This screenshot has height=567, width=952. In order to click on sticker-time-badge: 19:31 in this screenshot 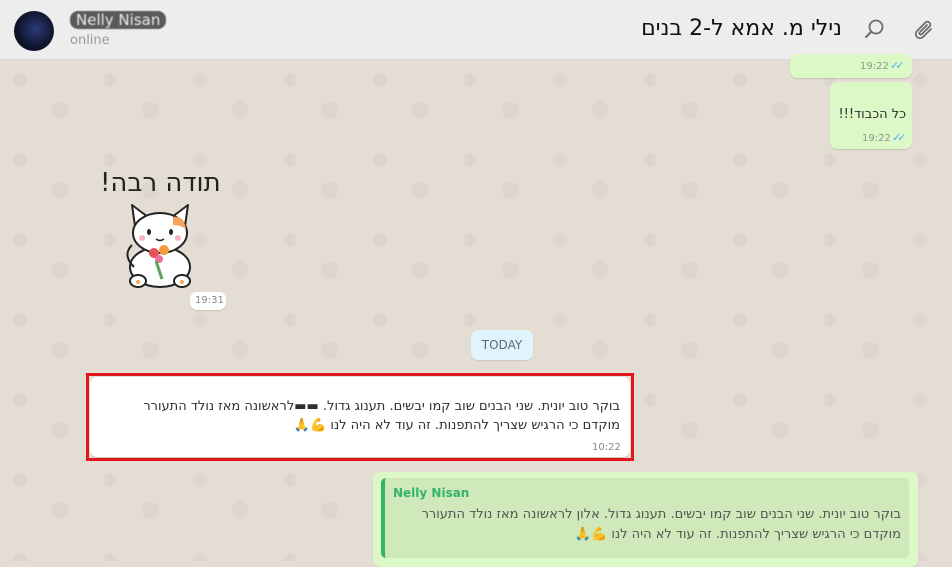, I will do `click(208, 301)`.